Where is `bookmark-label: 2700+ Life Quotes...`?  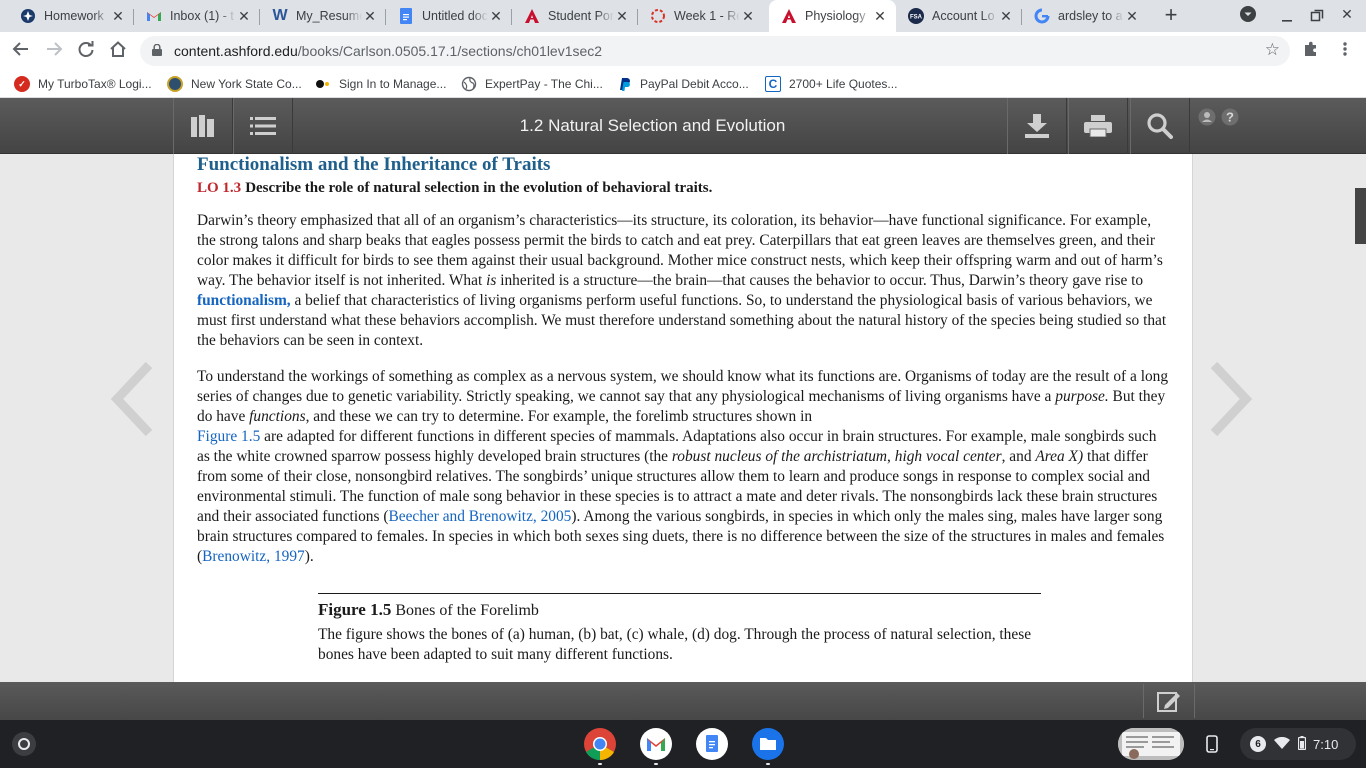 bookmark-label: 2700+ Life Quotes... is located at coordinates (843, 84).